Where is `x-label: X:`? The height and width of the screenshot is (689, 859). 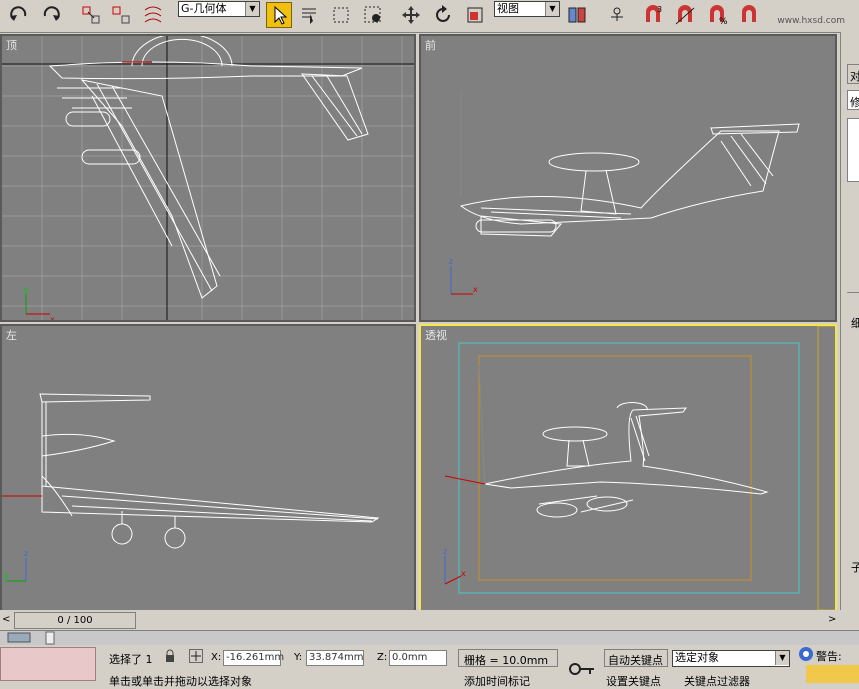 x-label: X: is located at coordinates (216, 657).